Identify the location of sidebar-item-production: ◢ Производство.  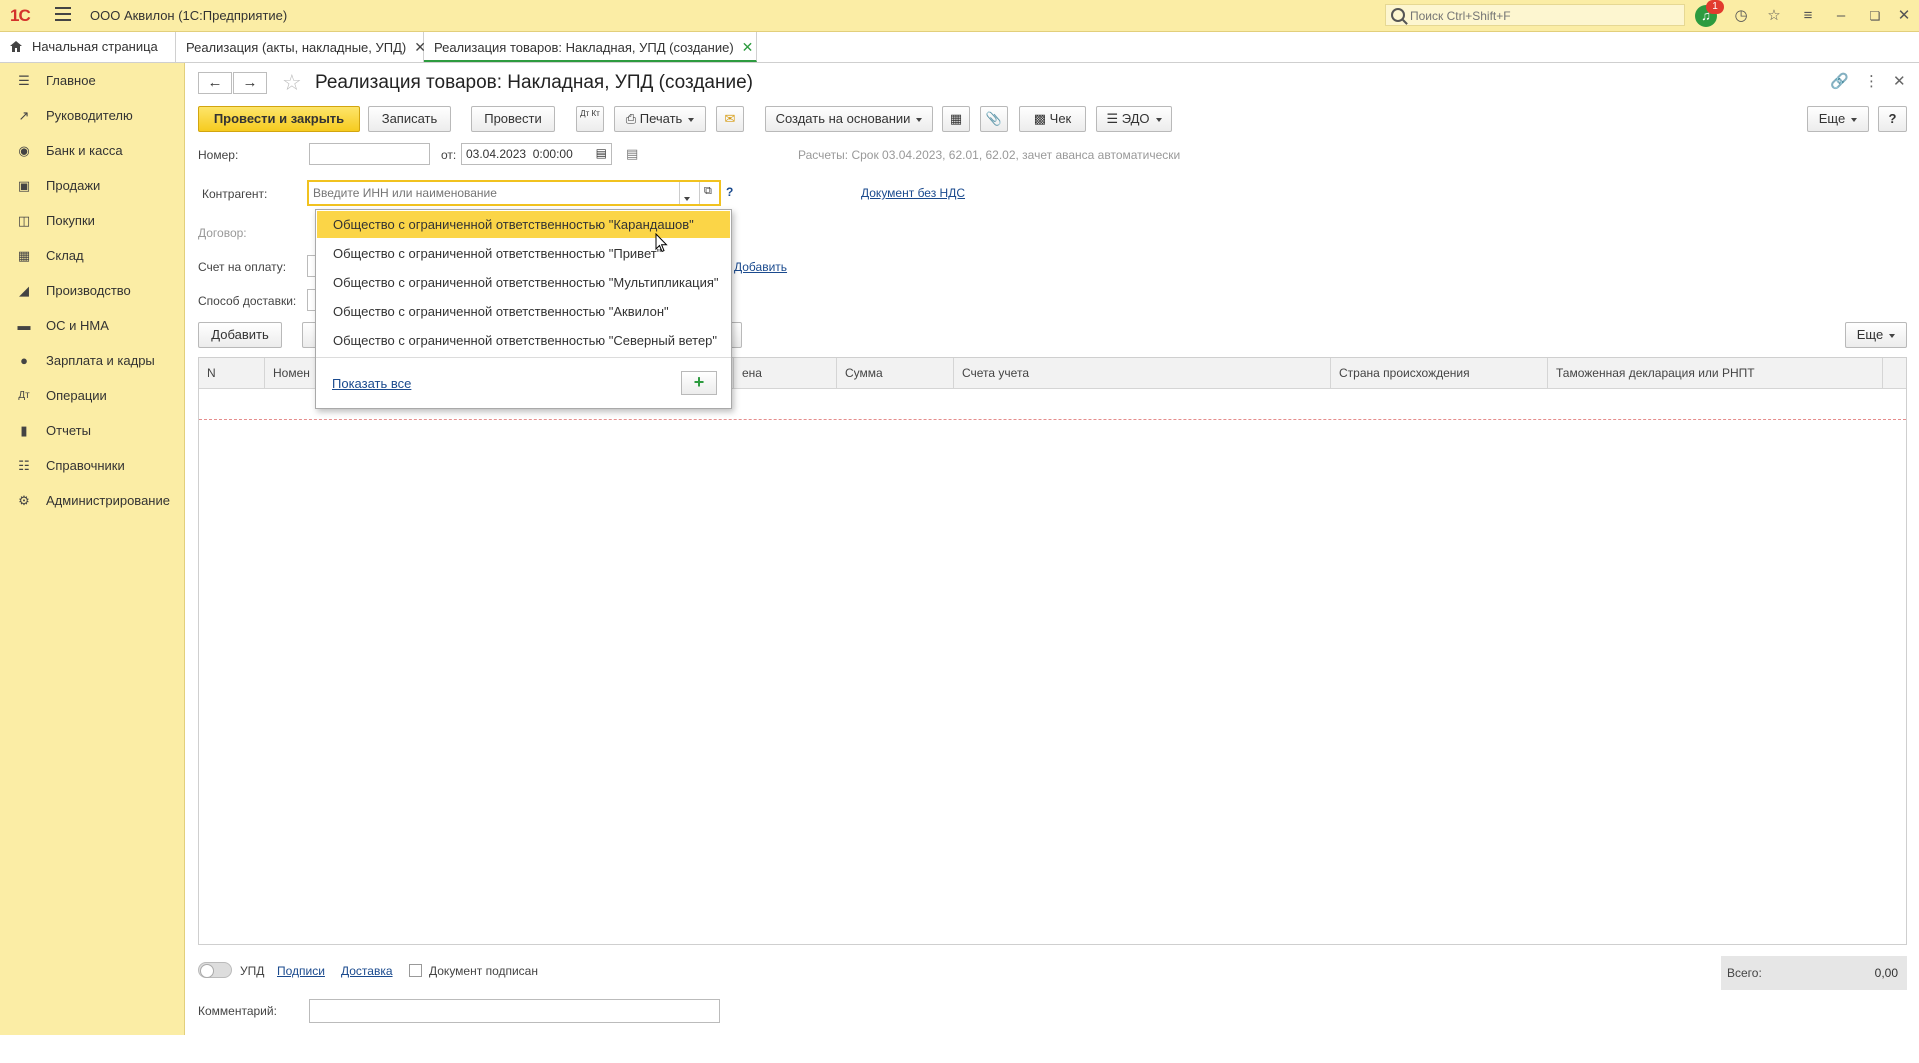
(92, 291).